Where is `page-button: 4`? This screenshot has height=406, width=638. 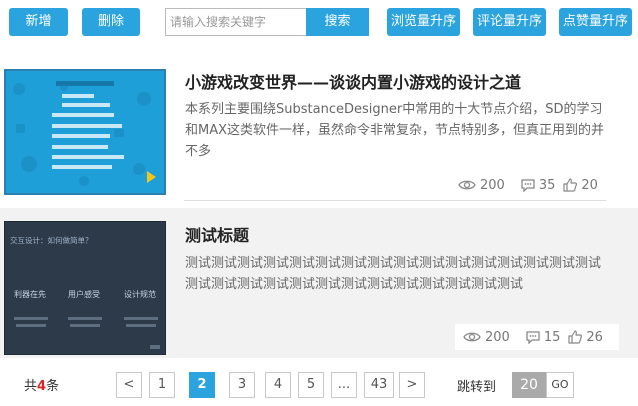
page-button: 4 is located at coordinates (278, 385).